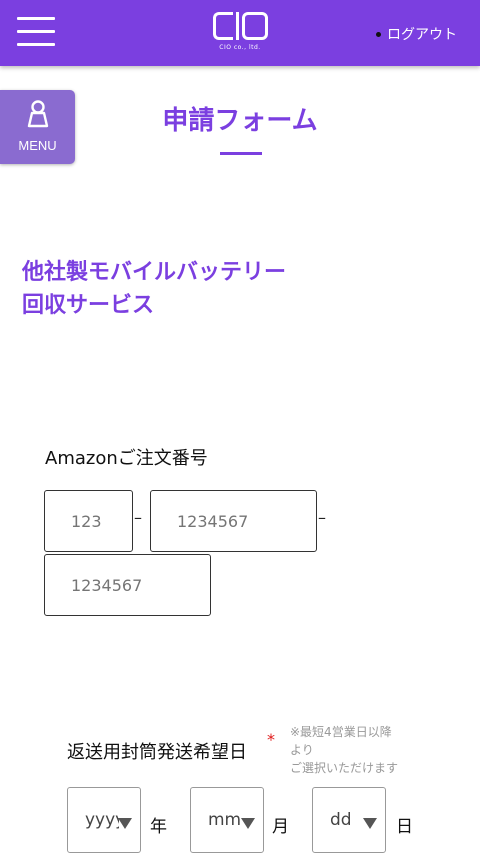 Image resolution: width=480 pixels, height=854 pixels. What do you see at coordinates (88, 305) in the screenshot?
I see `service-title-line-2: 回収サービス` at bounding box center [88, 305].